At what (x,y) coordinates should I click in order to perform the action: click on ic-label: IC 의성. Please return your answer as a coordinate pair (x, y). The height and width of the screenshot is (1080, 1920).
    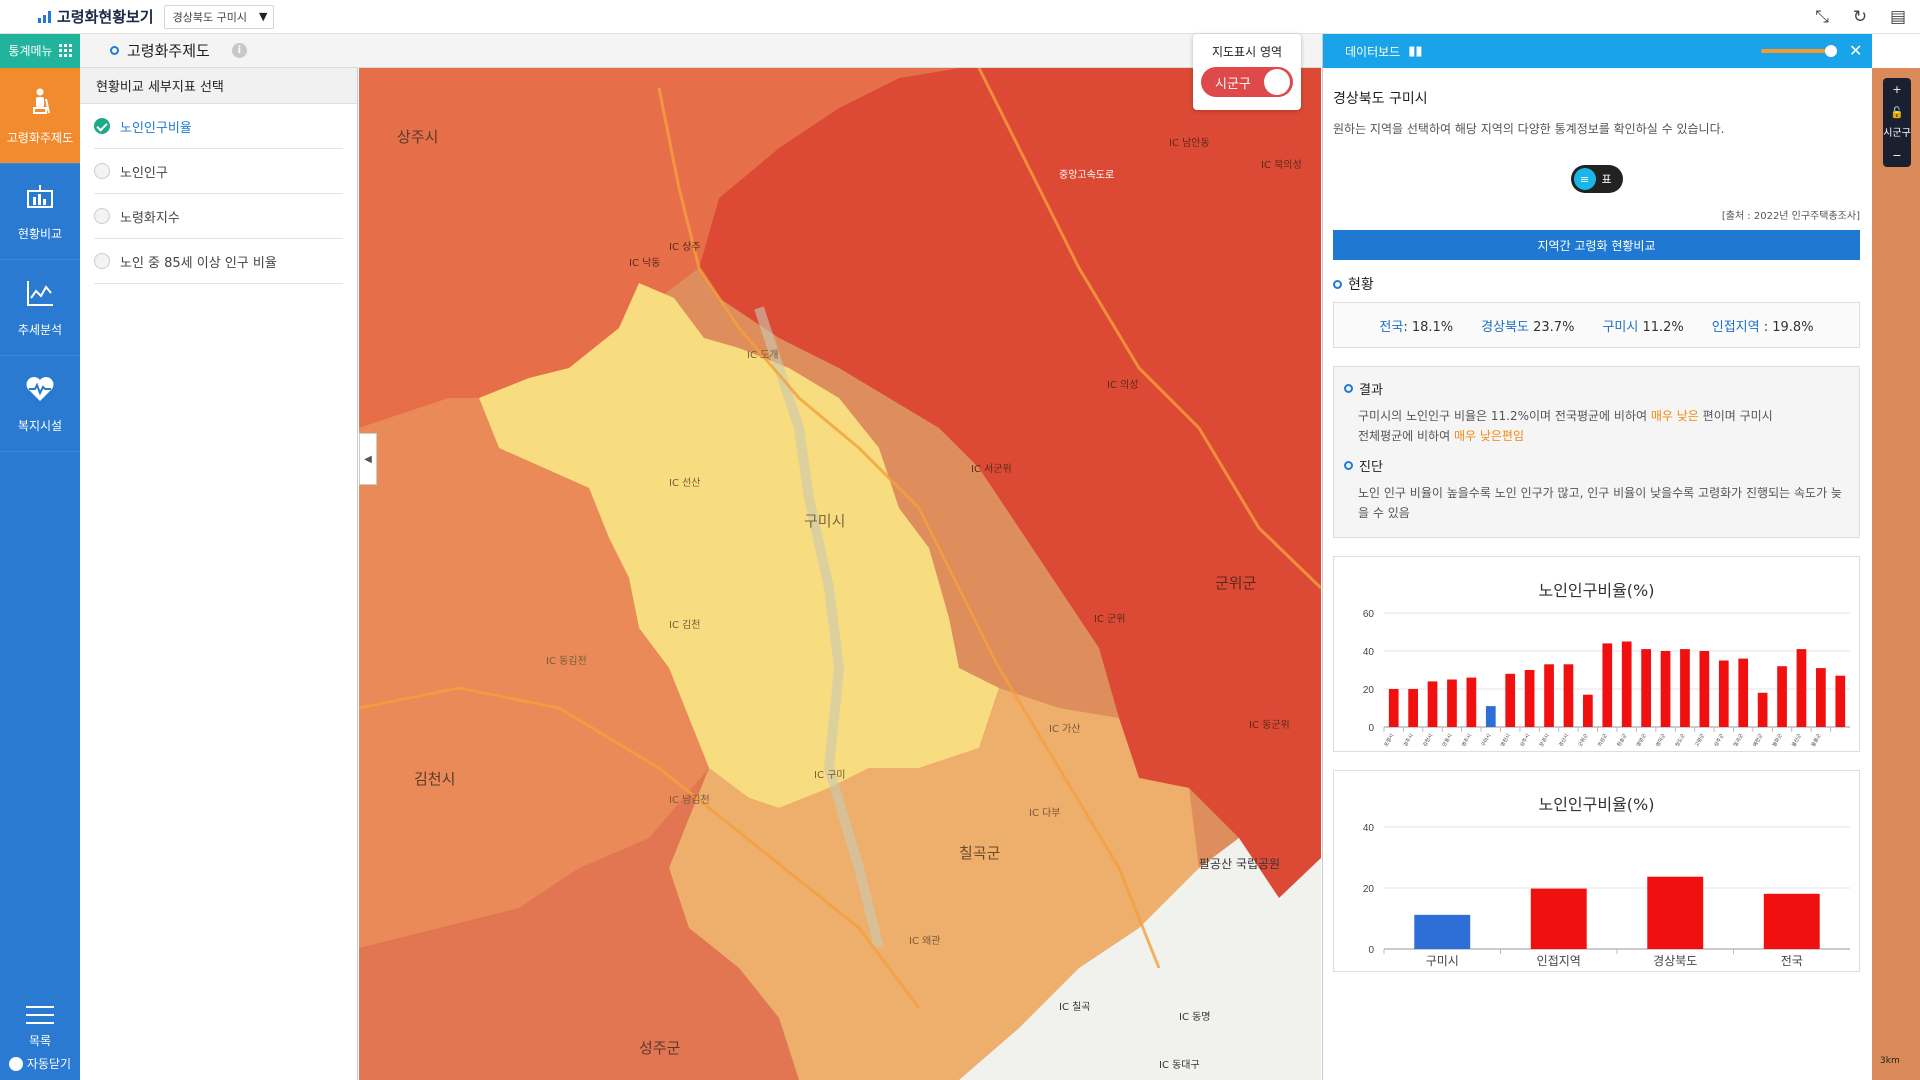
    Looking at the image, I should click on (1123, 385).